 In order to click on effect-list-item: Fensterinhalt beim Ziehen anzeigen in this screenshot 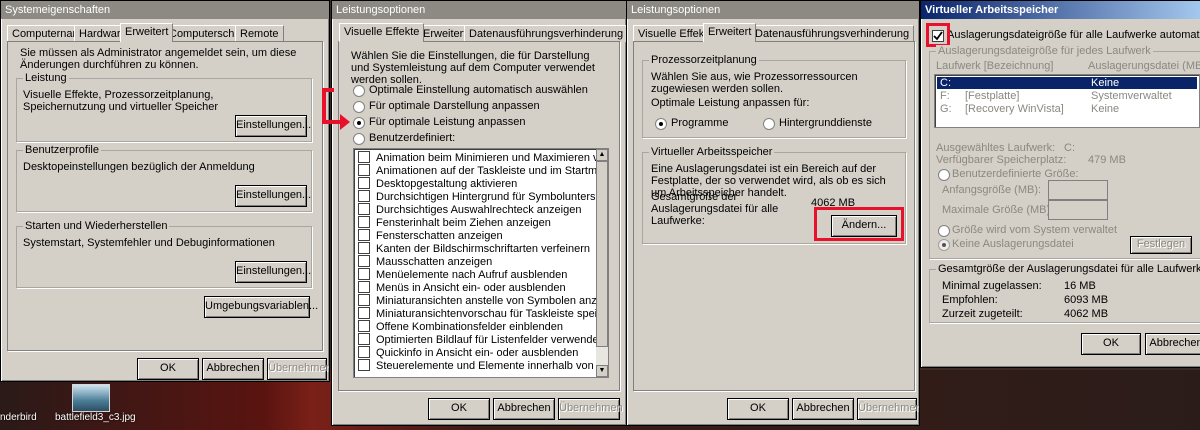, I will do `click(454, 223)`.